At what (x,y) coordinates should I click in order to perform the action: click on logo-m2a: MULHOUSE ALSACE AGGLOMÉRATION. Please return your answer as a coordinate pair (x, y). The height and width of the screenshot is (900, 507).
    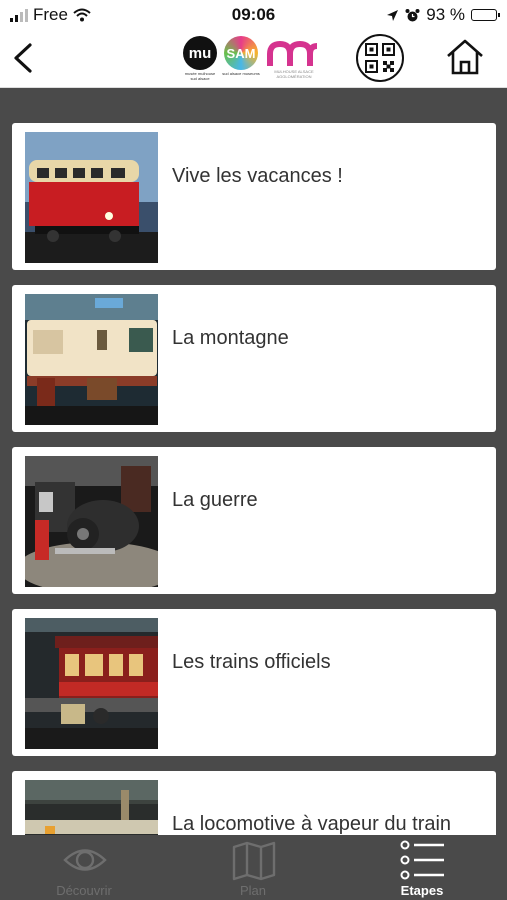
    Looking at the image, I should click on (294, 58).